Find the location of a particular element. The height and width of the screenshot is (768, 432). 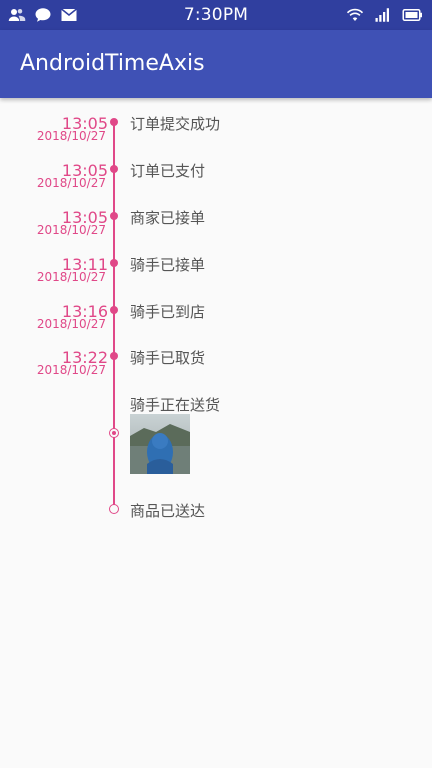

timeline-label: 骑手已到店 is located at coordinates (168, 312).